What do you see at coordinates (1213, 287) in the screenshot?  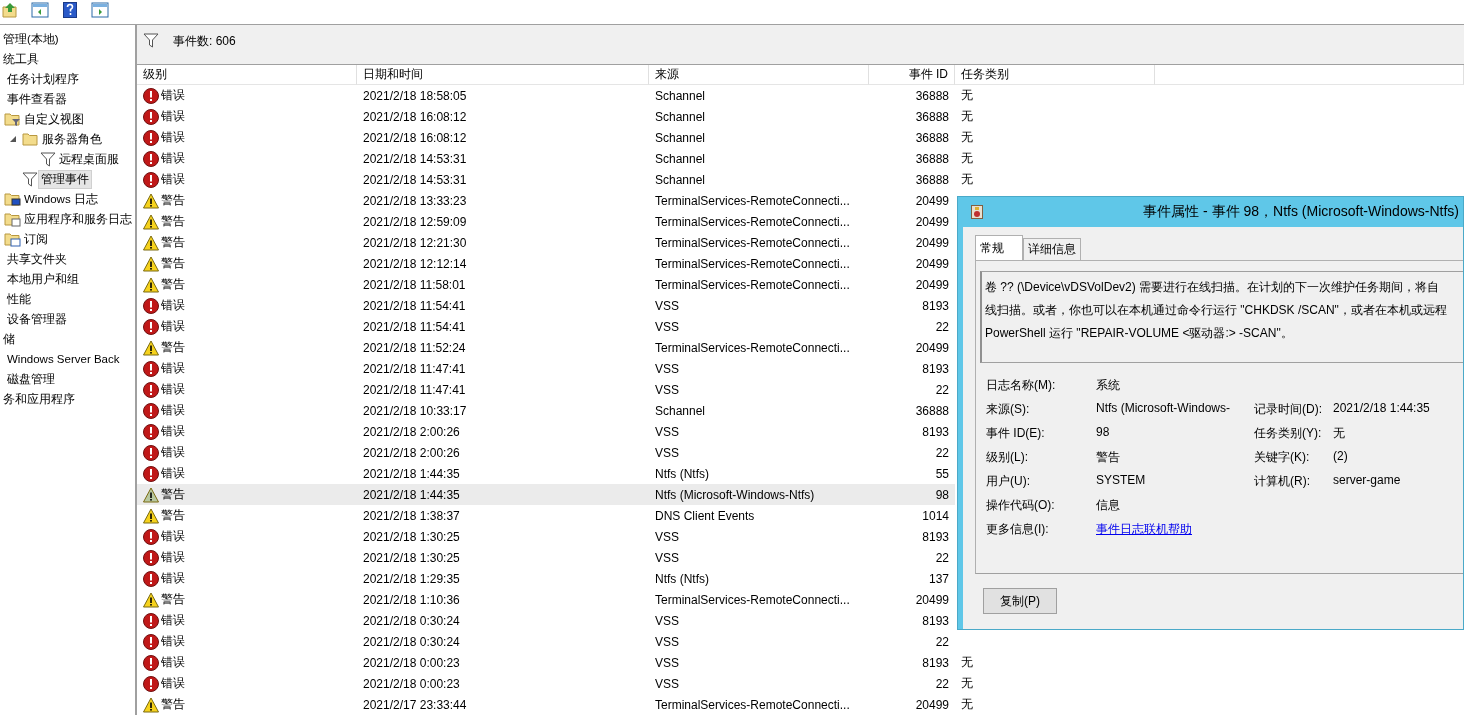 I see `description-line: 卷 ?? (\Device\vDSVolDev2) 需要进行在线扫描。在计划的下一次维护任务期间，将自` at bounding box center [1213, 287].